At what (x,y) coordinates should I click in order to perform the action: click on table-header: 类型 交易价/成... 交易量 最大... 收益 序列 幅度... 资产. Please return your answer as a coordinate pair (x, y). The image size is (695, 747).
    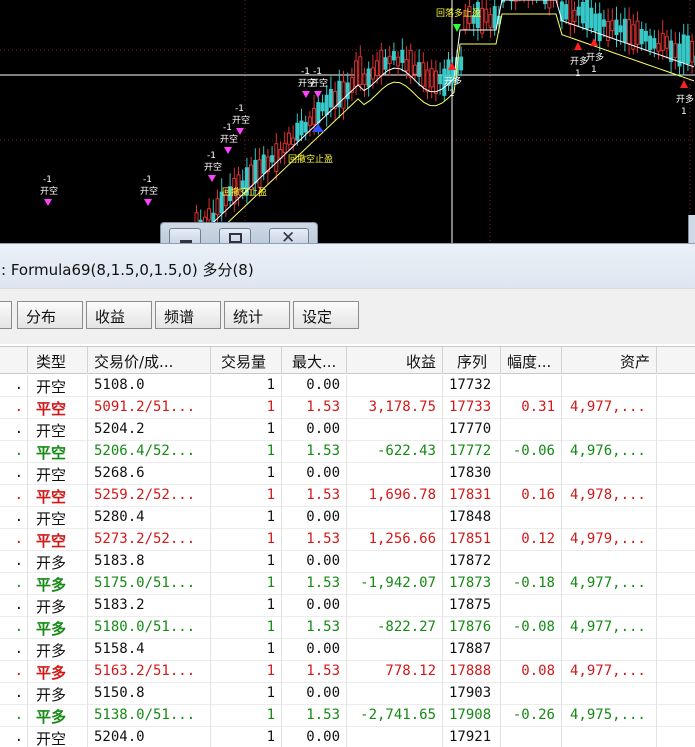
    Looking at the image, I should click on (347, 360).